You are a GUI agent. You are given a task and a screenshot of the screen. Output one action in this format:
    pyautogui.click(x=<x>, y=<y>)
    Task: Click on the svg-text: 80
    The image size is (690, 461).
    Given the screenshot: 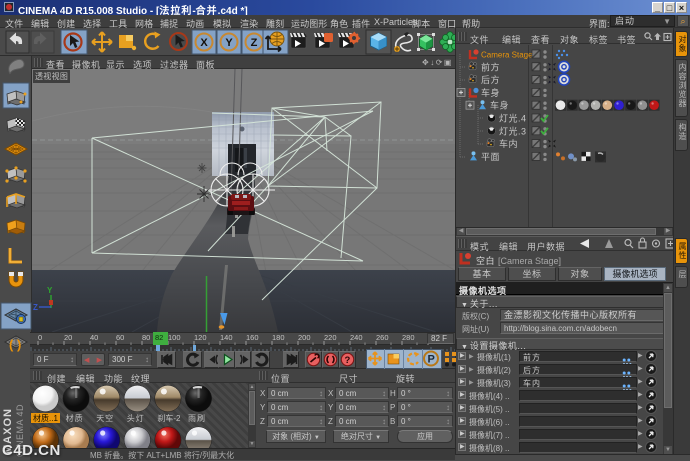 What is the action you would take?
    pyautogui.click(x=146, y=337)
    